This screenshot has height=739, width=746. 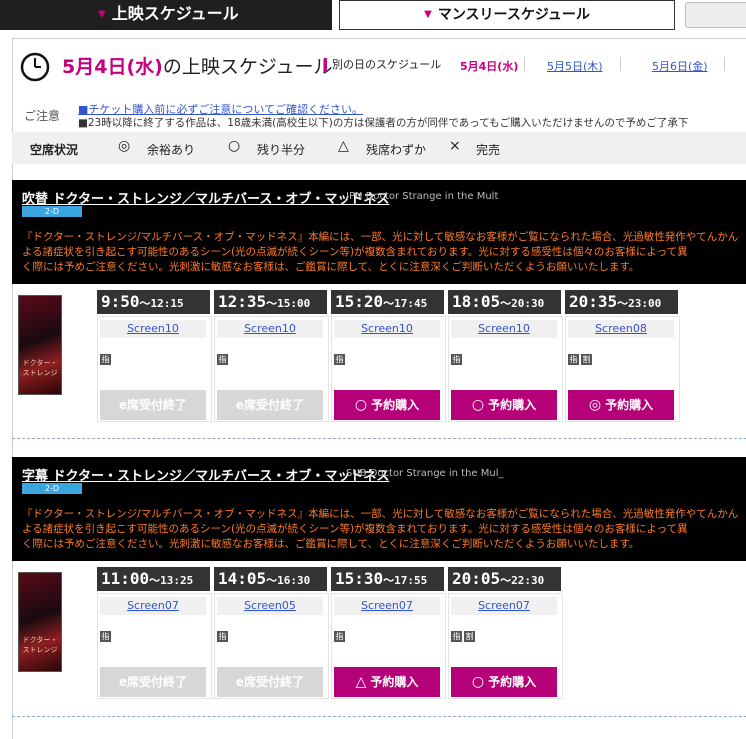 I want to click on start-time: 11:00, so click(x=125, y=578).